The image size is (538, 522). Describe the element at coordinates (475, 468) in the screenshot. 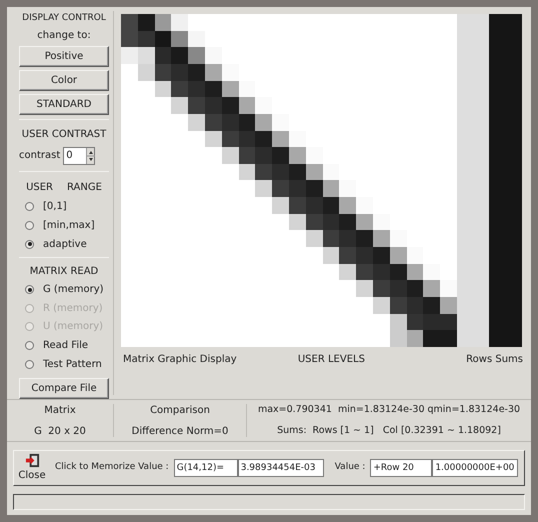

I see `value-field: 1.00000000E+00` at that location.